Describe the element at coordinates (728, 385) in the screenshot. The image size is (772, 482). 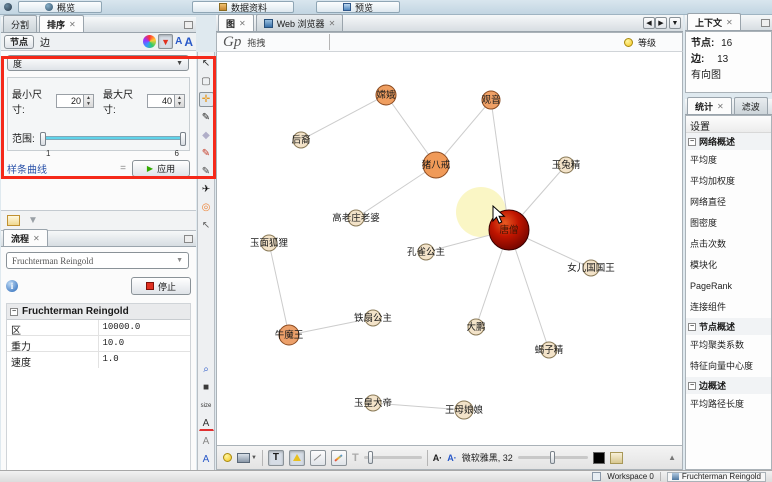
I see `stats-section-header: − 边概述` at that location.